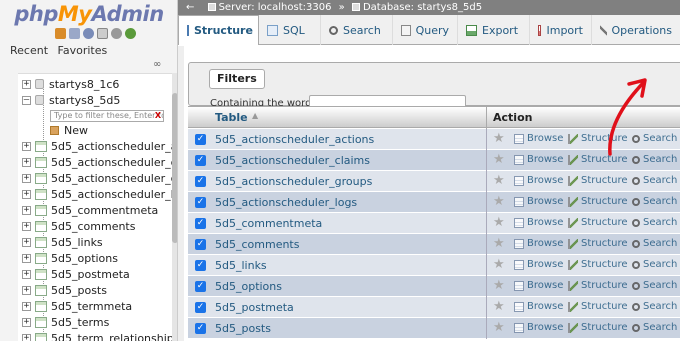  I want to click on table-name-link: 5d5_commentmeta, so click(268, 223).